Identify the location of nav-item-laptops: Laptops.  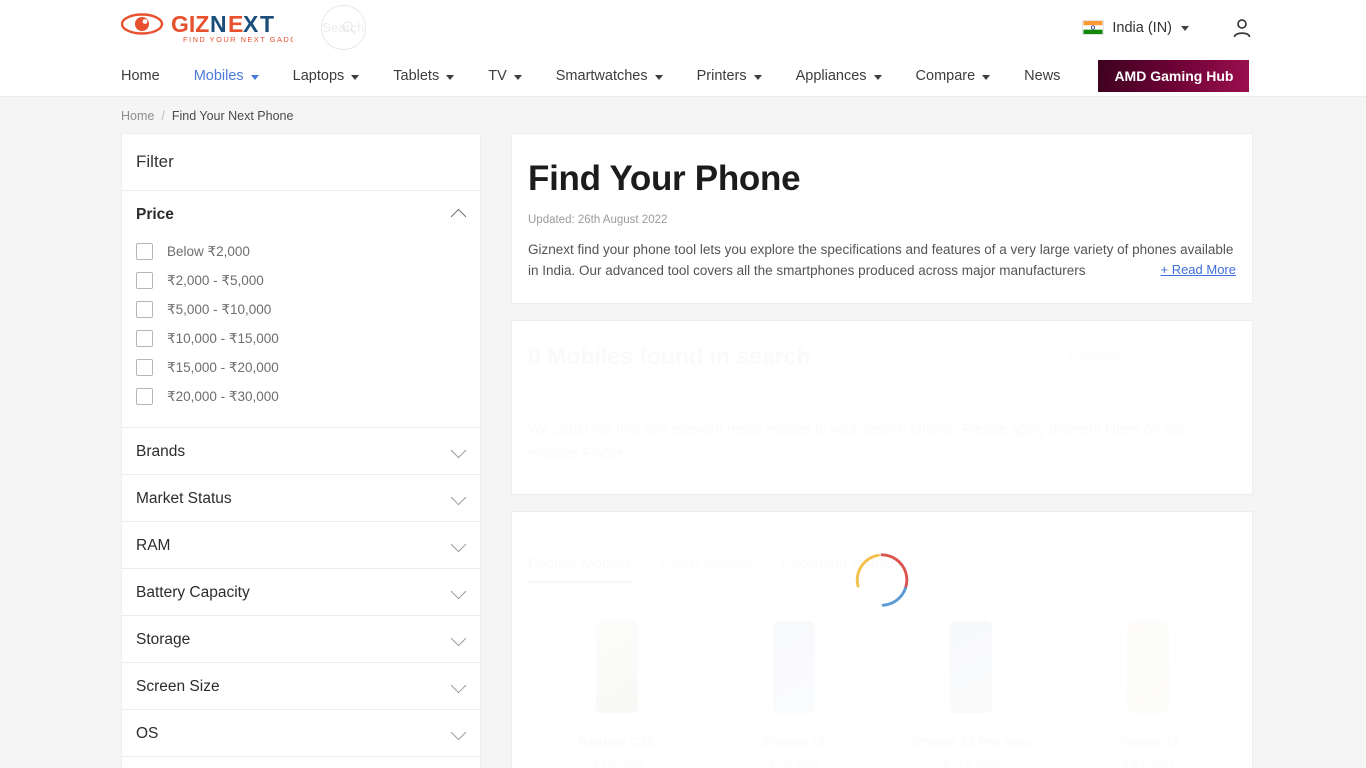
(326, 76).